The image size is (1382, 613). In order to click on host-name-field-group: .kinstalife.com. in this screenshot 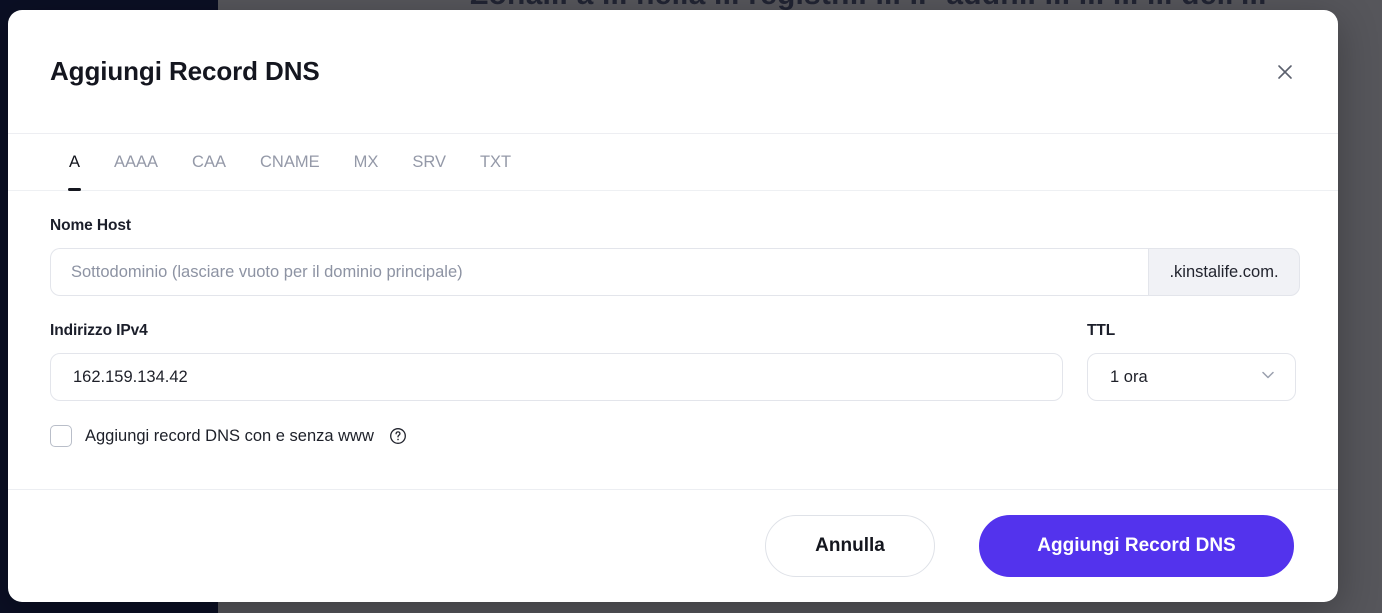, I will do `click(675, 272)`.